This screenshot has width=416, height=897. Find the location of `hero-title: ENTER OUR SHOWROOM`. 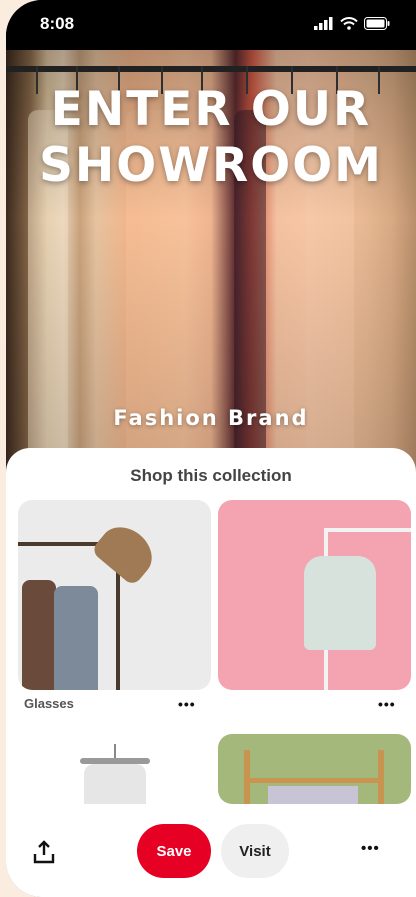

hero-title: ENTER OUR SHOWROOM is located at coordinates (211, 137).